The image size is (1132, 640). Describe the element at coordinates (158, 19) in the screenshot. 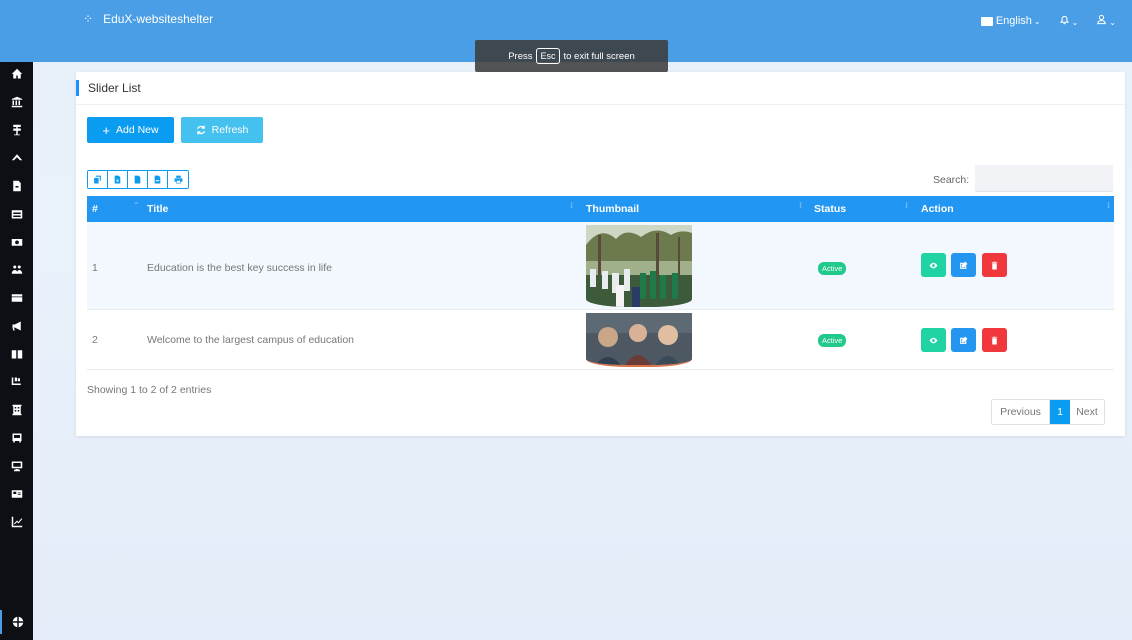

I see `brand-title: EduX-websiteshelter` at that location.